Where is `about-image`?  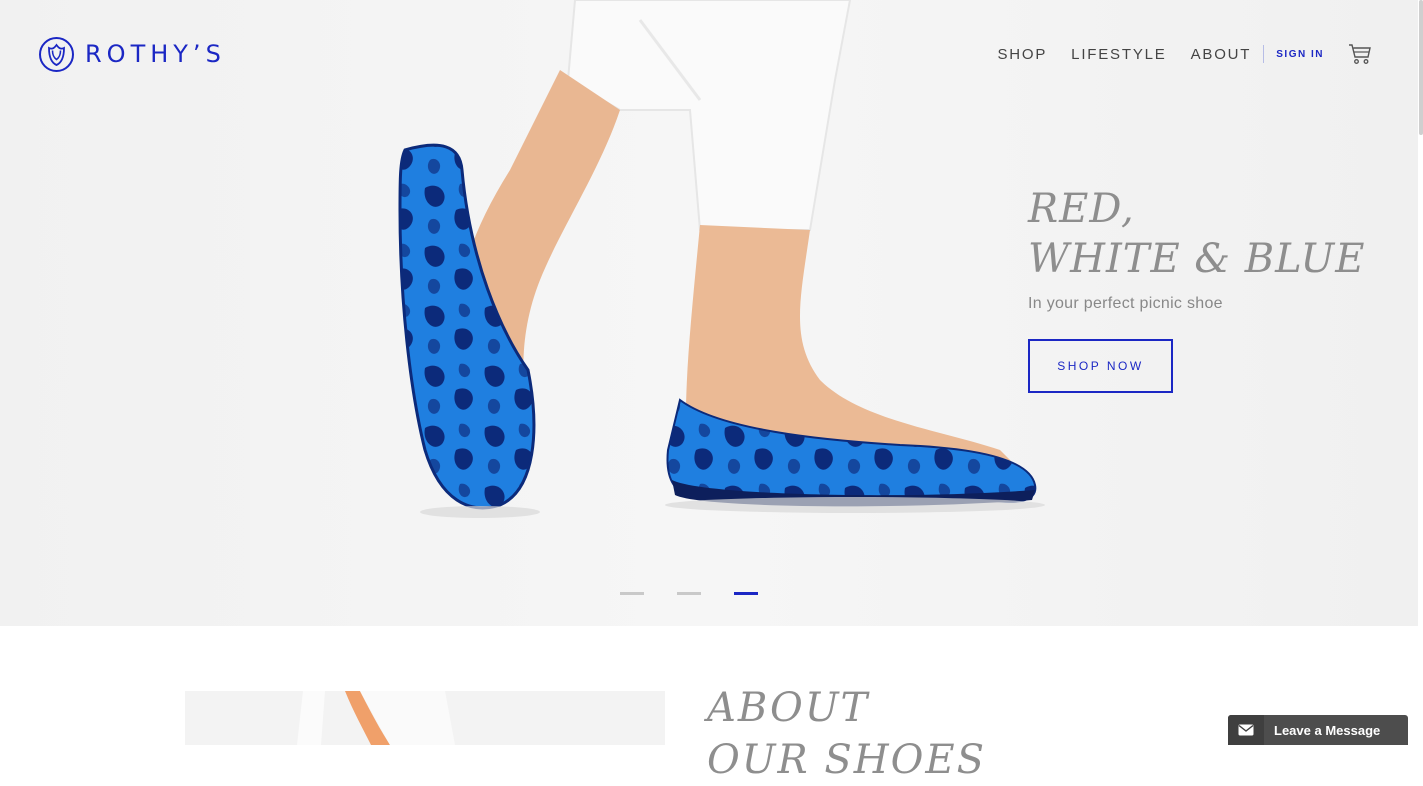 about-image is located at coordinates (425, 718).